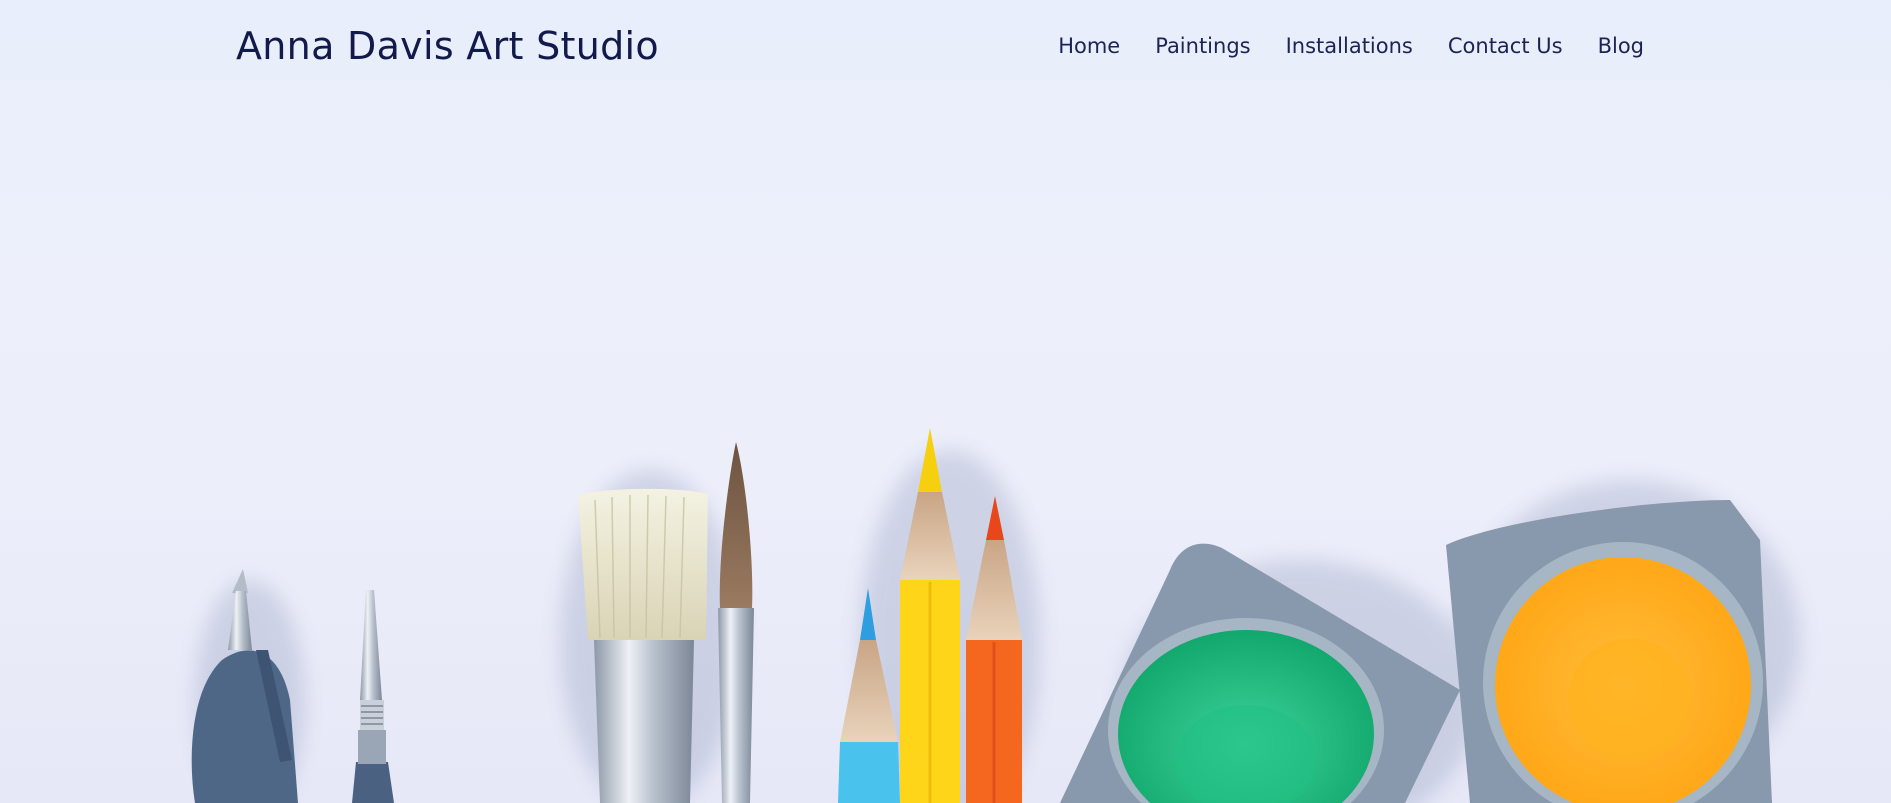 The width and height of the screenshot is (1891, 803). I want to click on orange-paint-palette, so click(1609, 651).